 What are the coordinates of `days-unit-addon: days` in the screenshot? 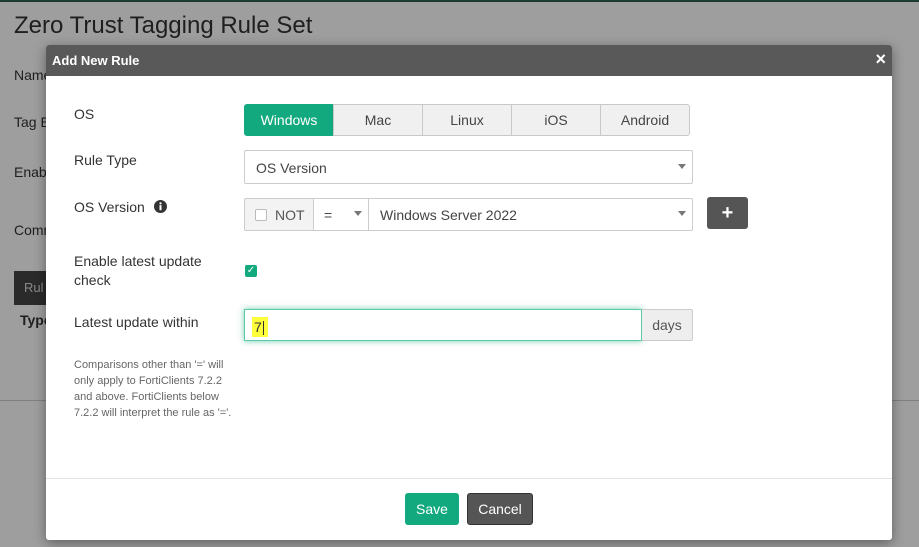 It's located at (667, 325).